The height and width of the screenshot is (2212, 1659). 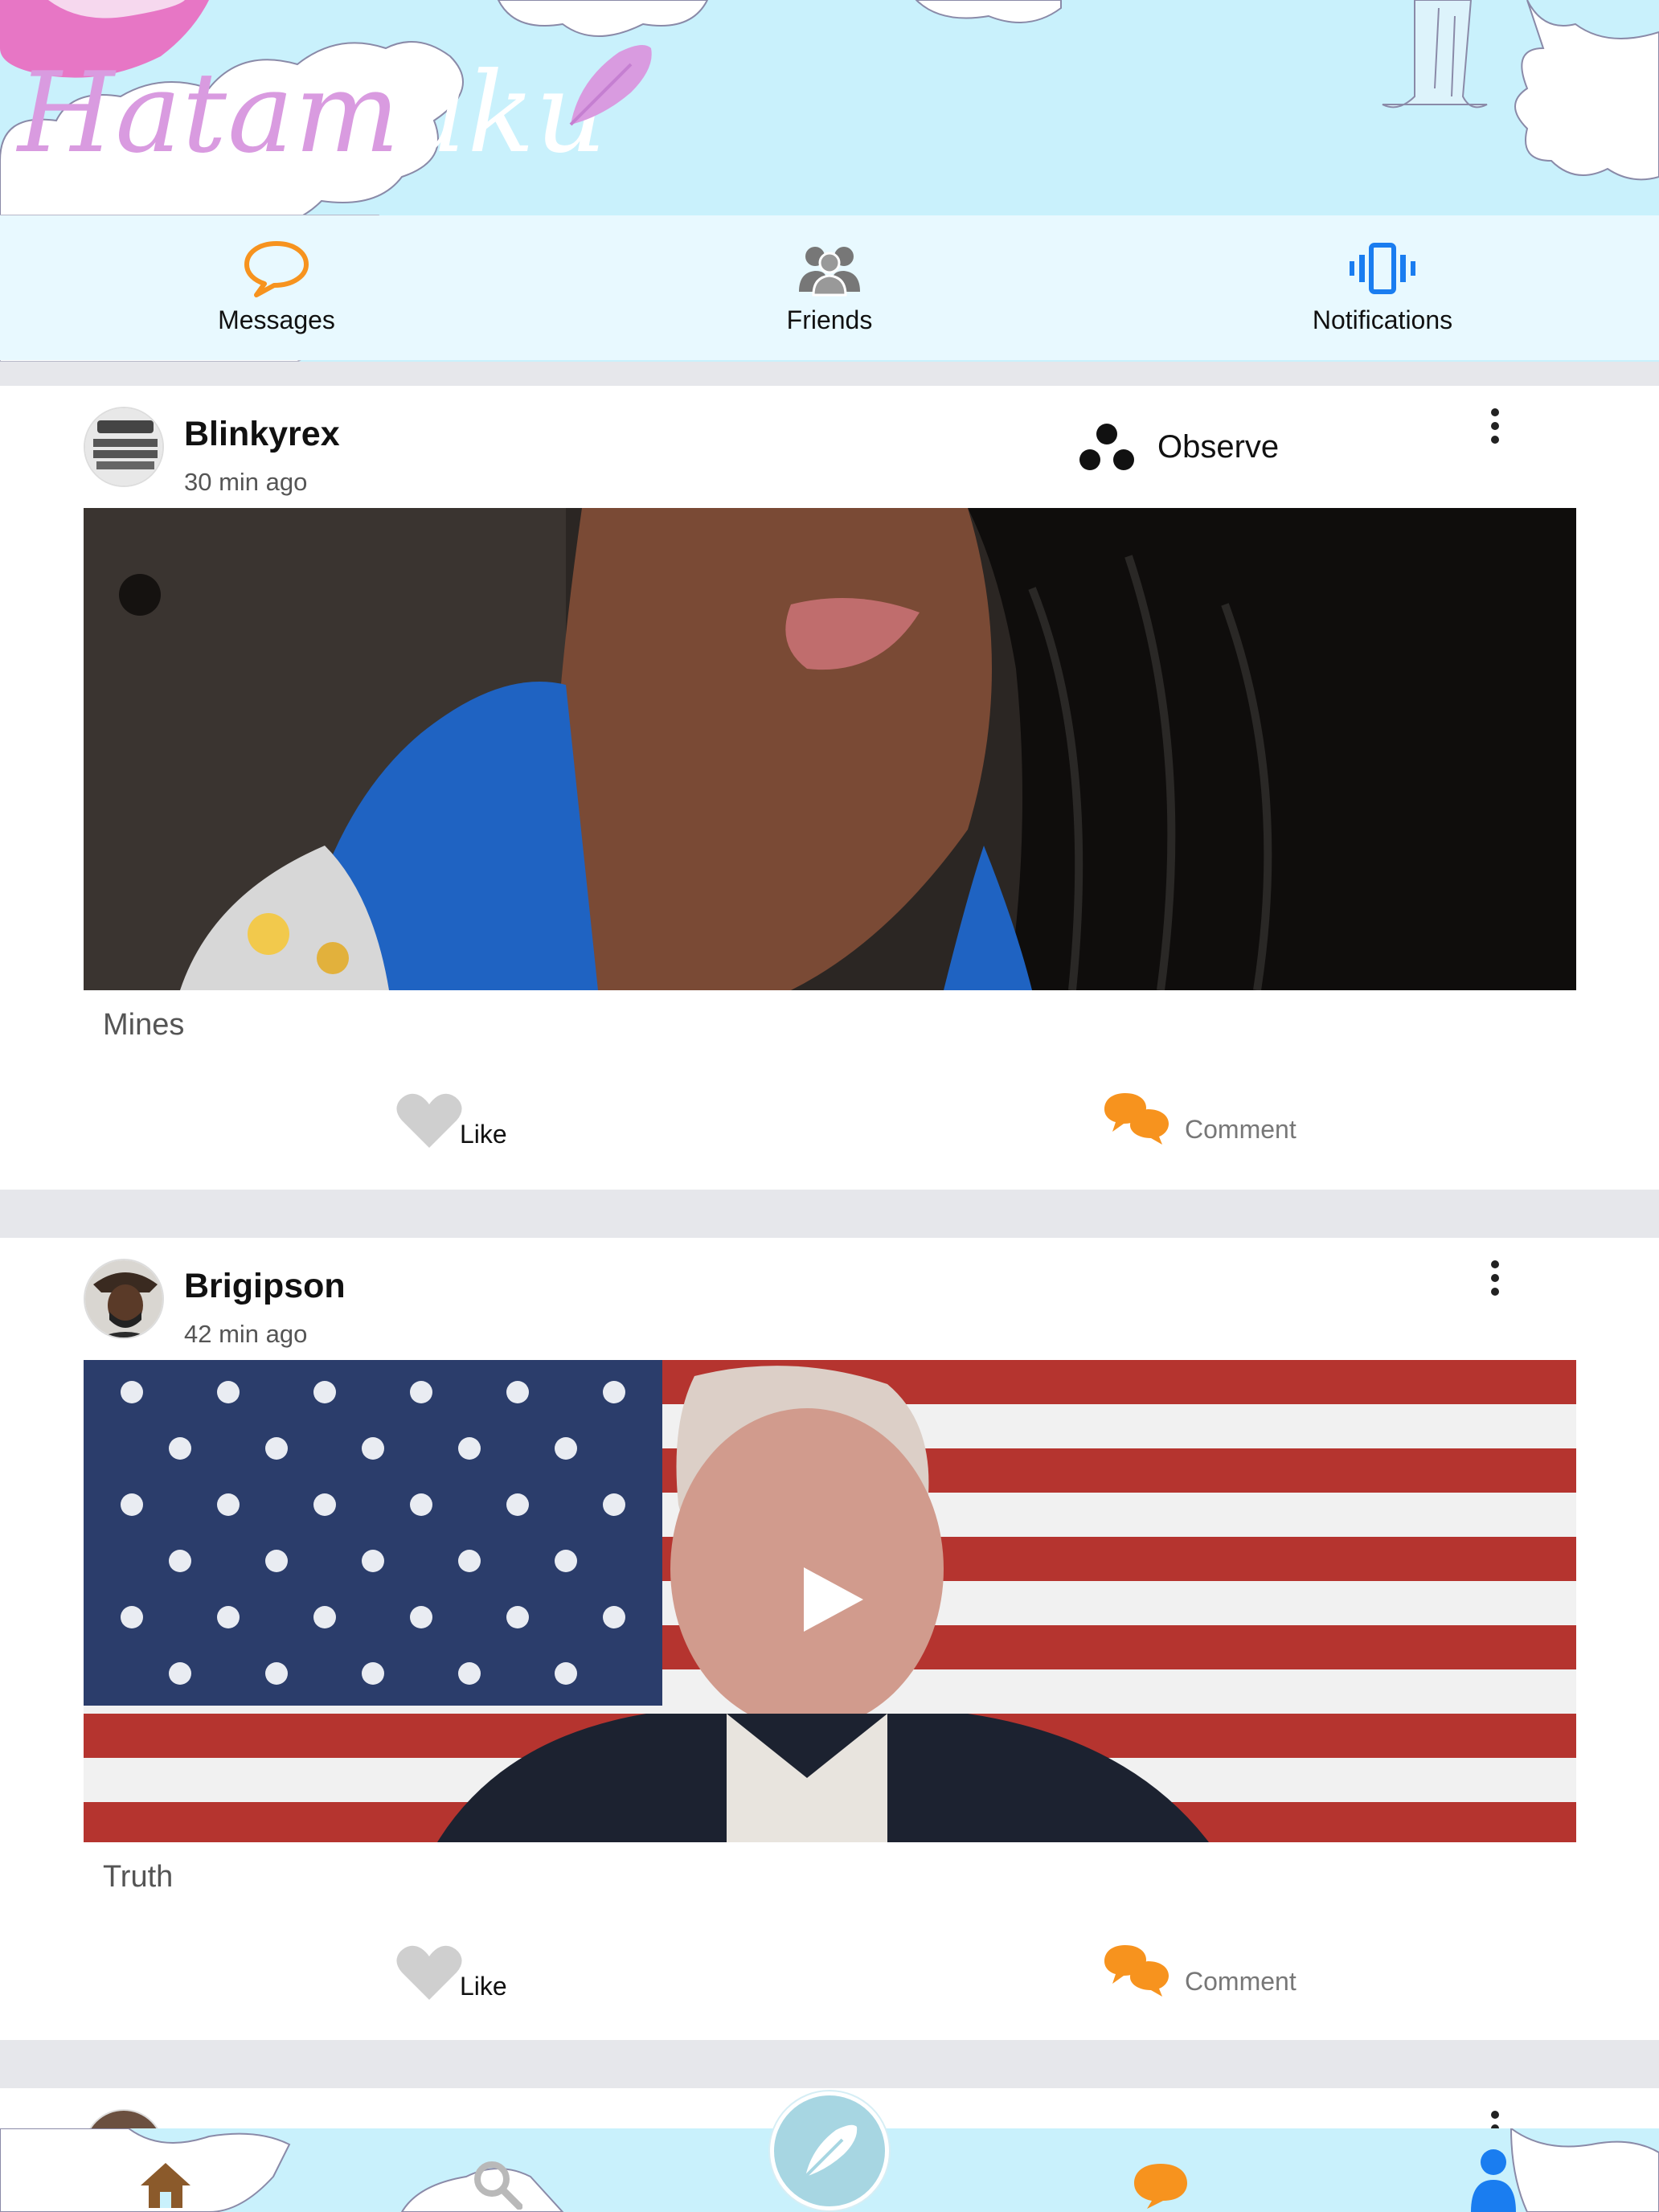 I want to click on observe-button: Observe, so click(x=1178, y=447).